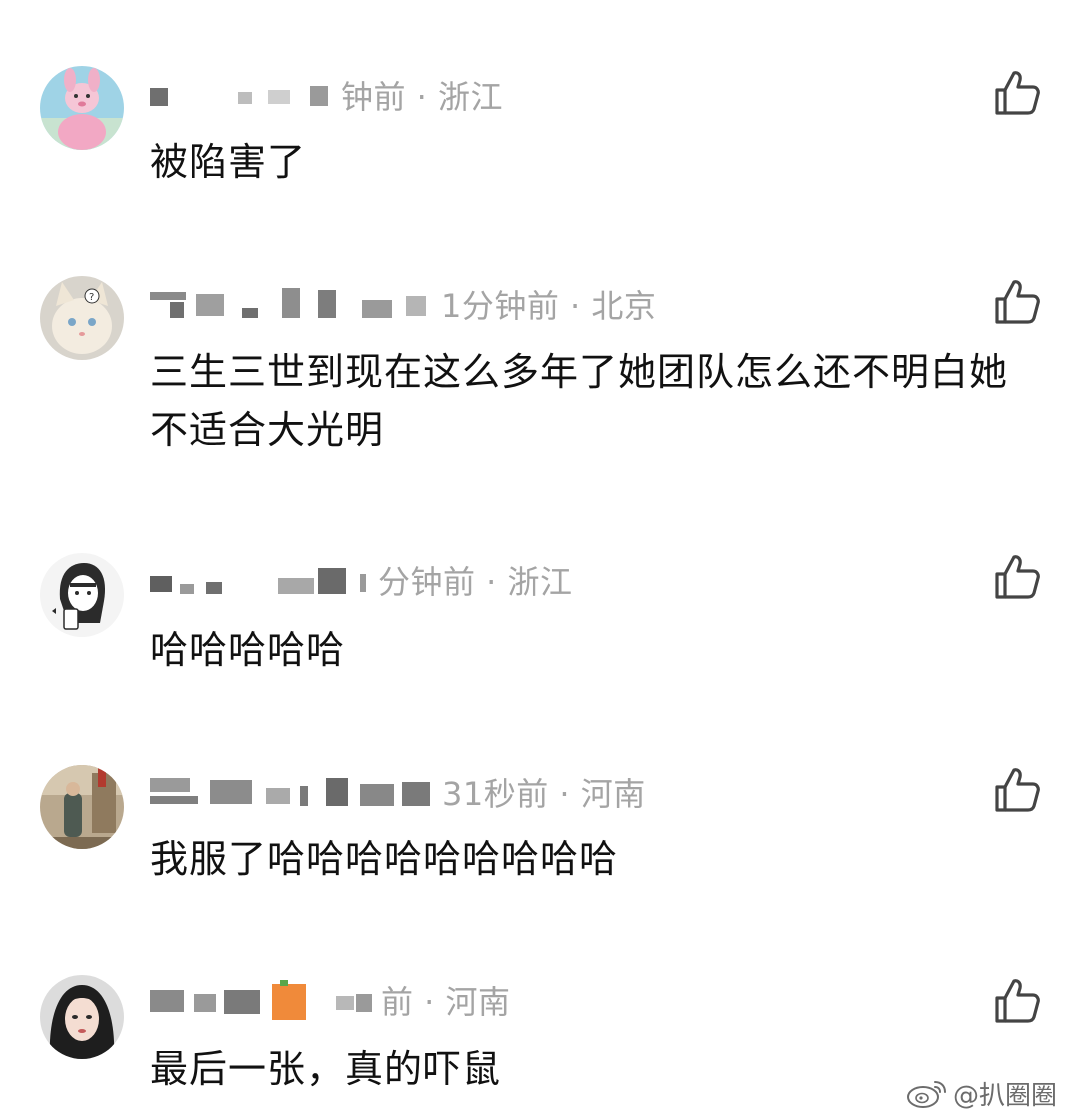 This screenshot has width=1080, height=1117. I want to click on comment-meta: 前 · 河南, so click(330, 1000).